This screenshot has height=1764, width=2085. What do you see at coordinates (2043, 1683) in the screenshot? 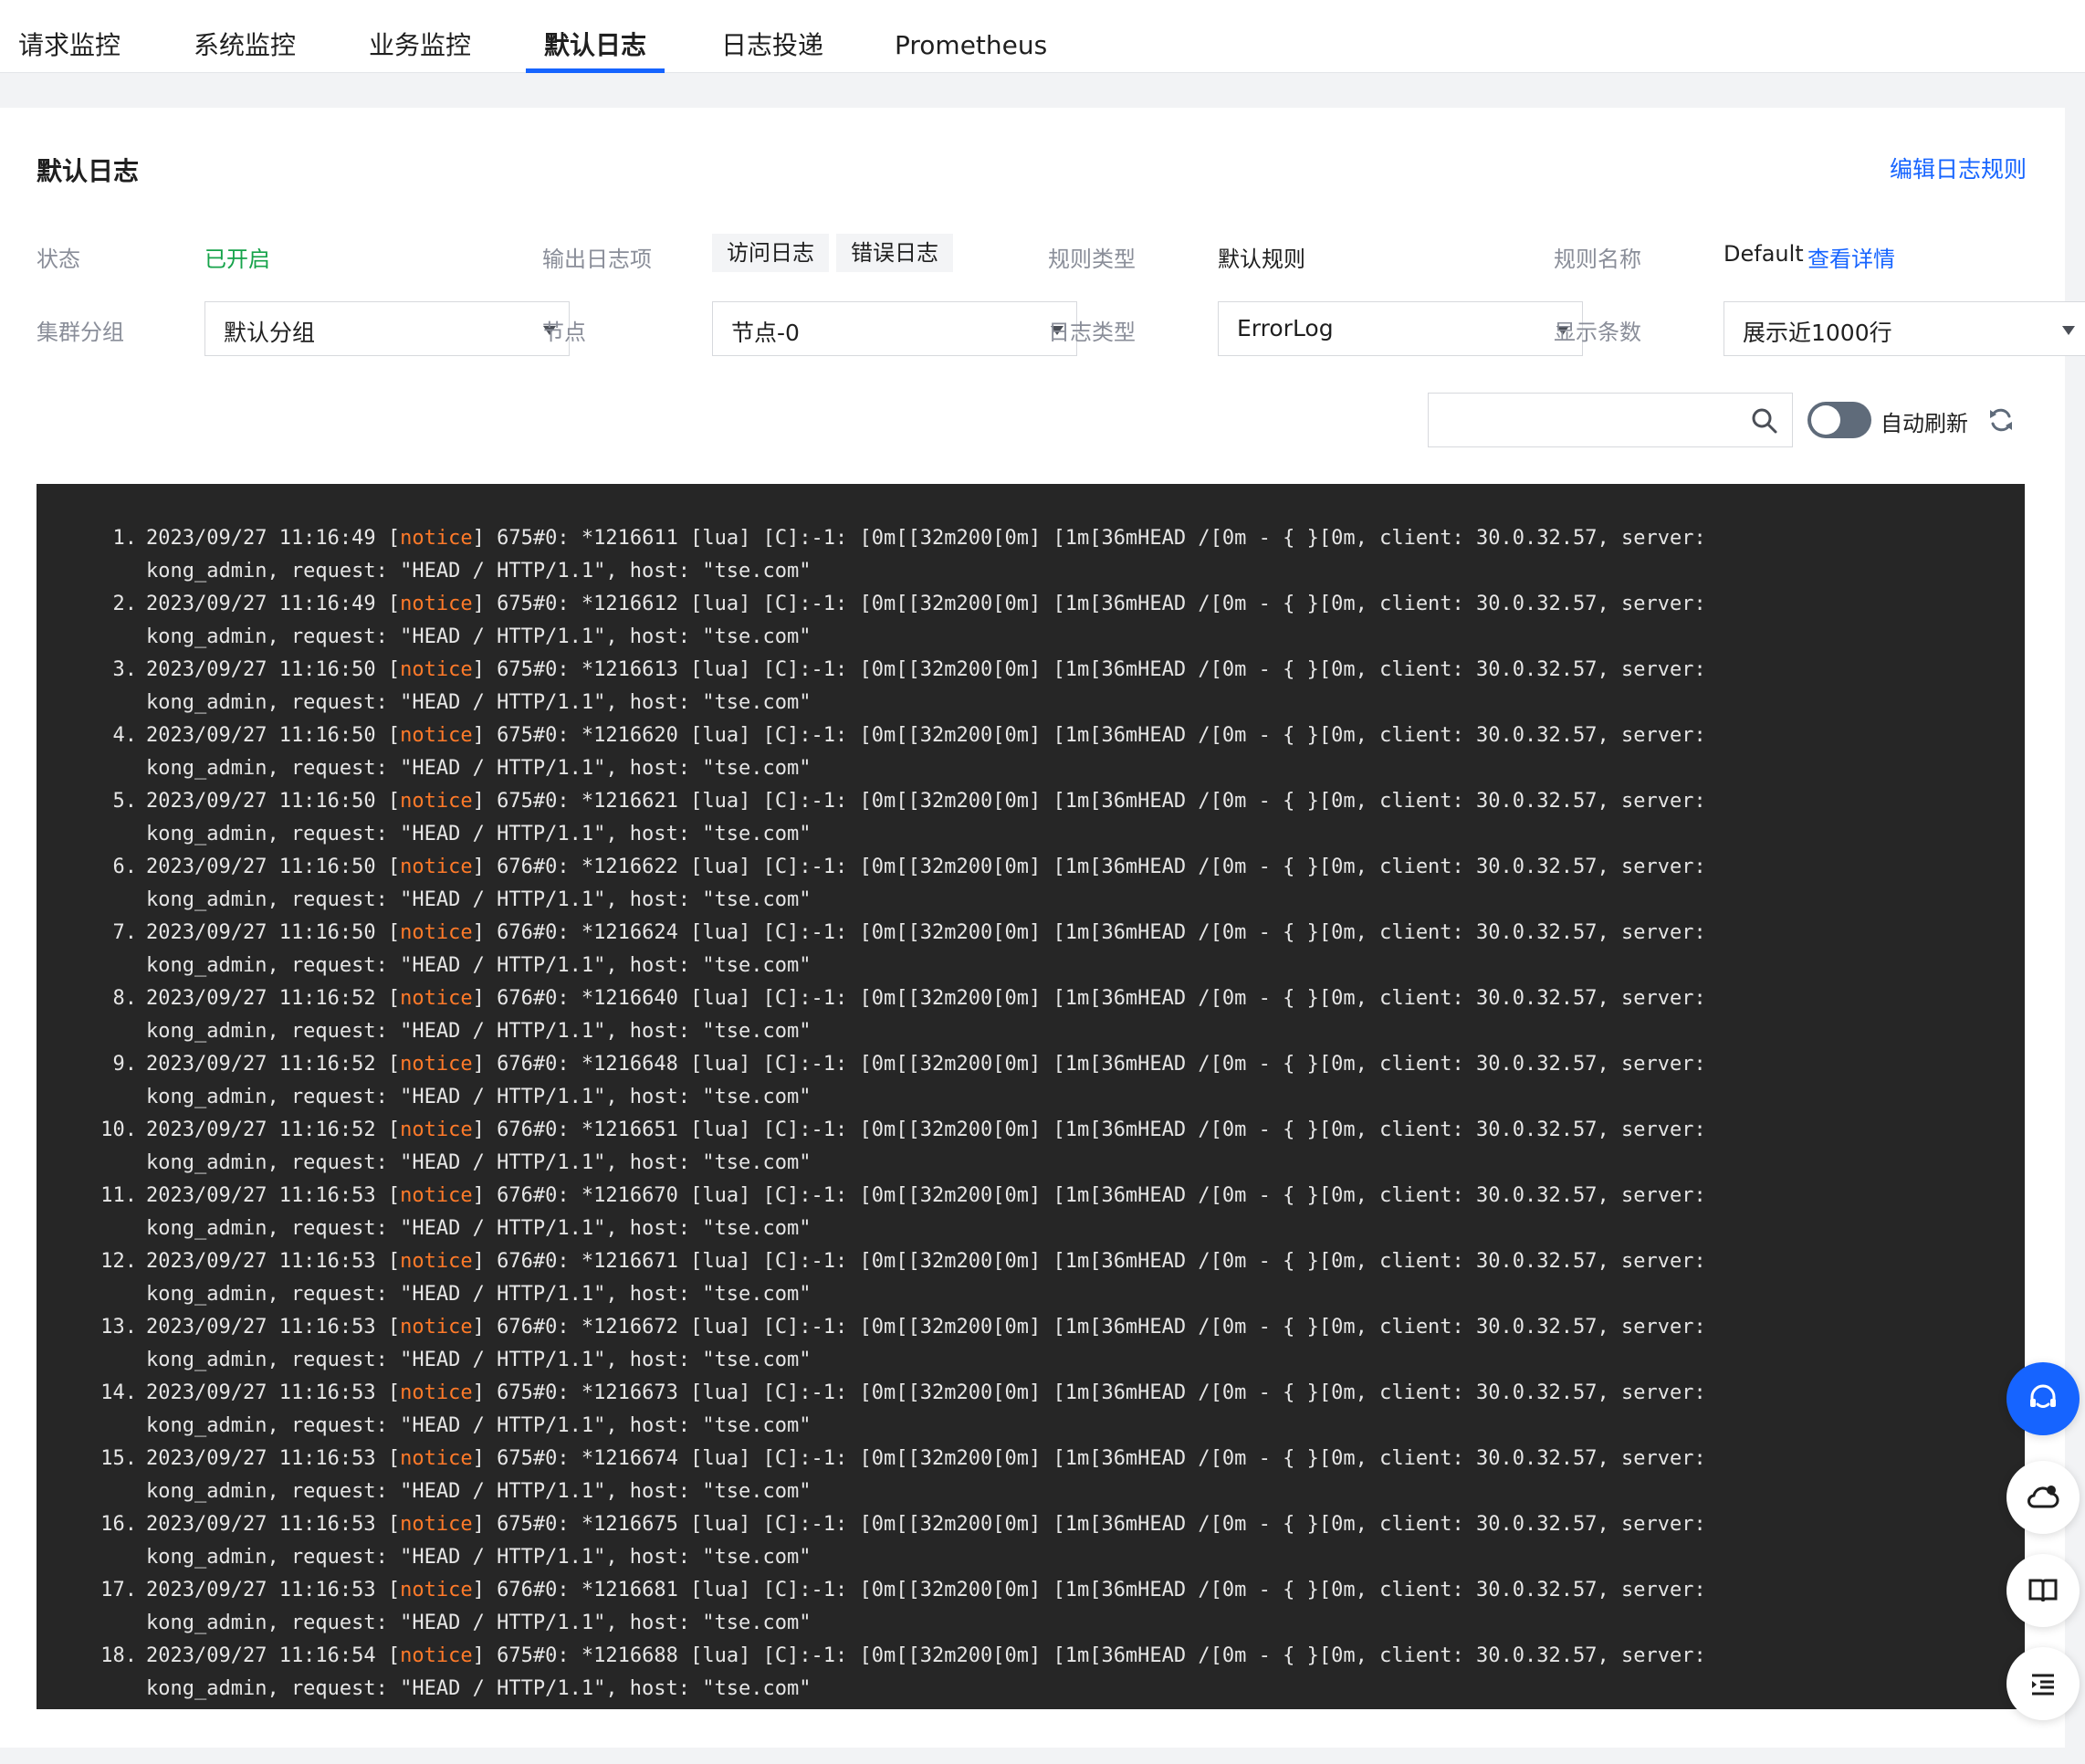
I see `outline-button` at bounding box center [2043, 1683].